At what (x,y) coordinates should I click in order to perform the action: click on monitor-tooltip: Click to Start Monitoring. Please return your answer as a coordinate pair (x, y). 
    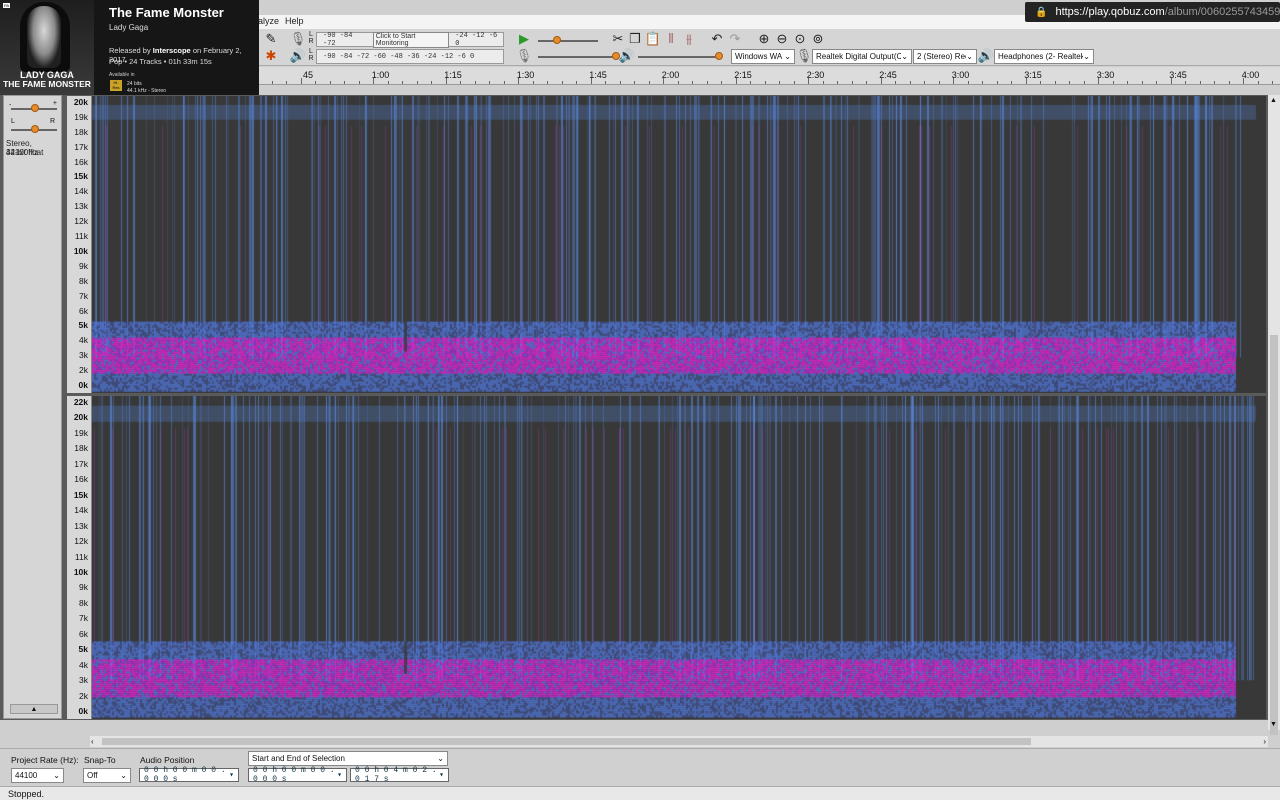
    Looking at the image, I should click on (411, 39).